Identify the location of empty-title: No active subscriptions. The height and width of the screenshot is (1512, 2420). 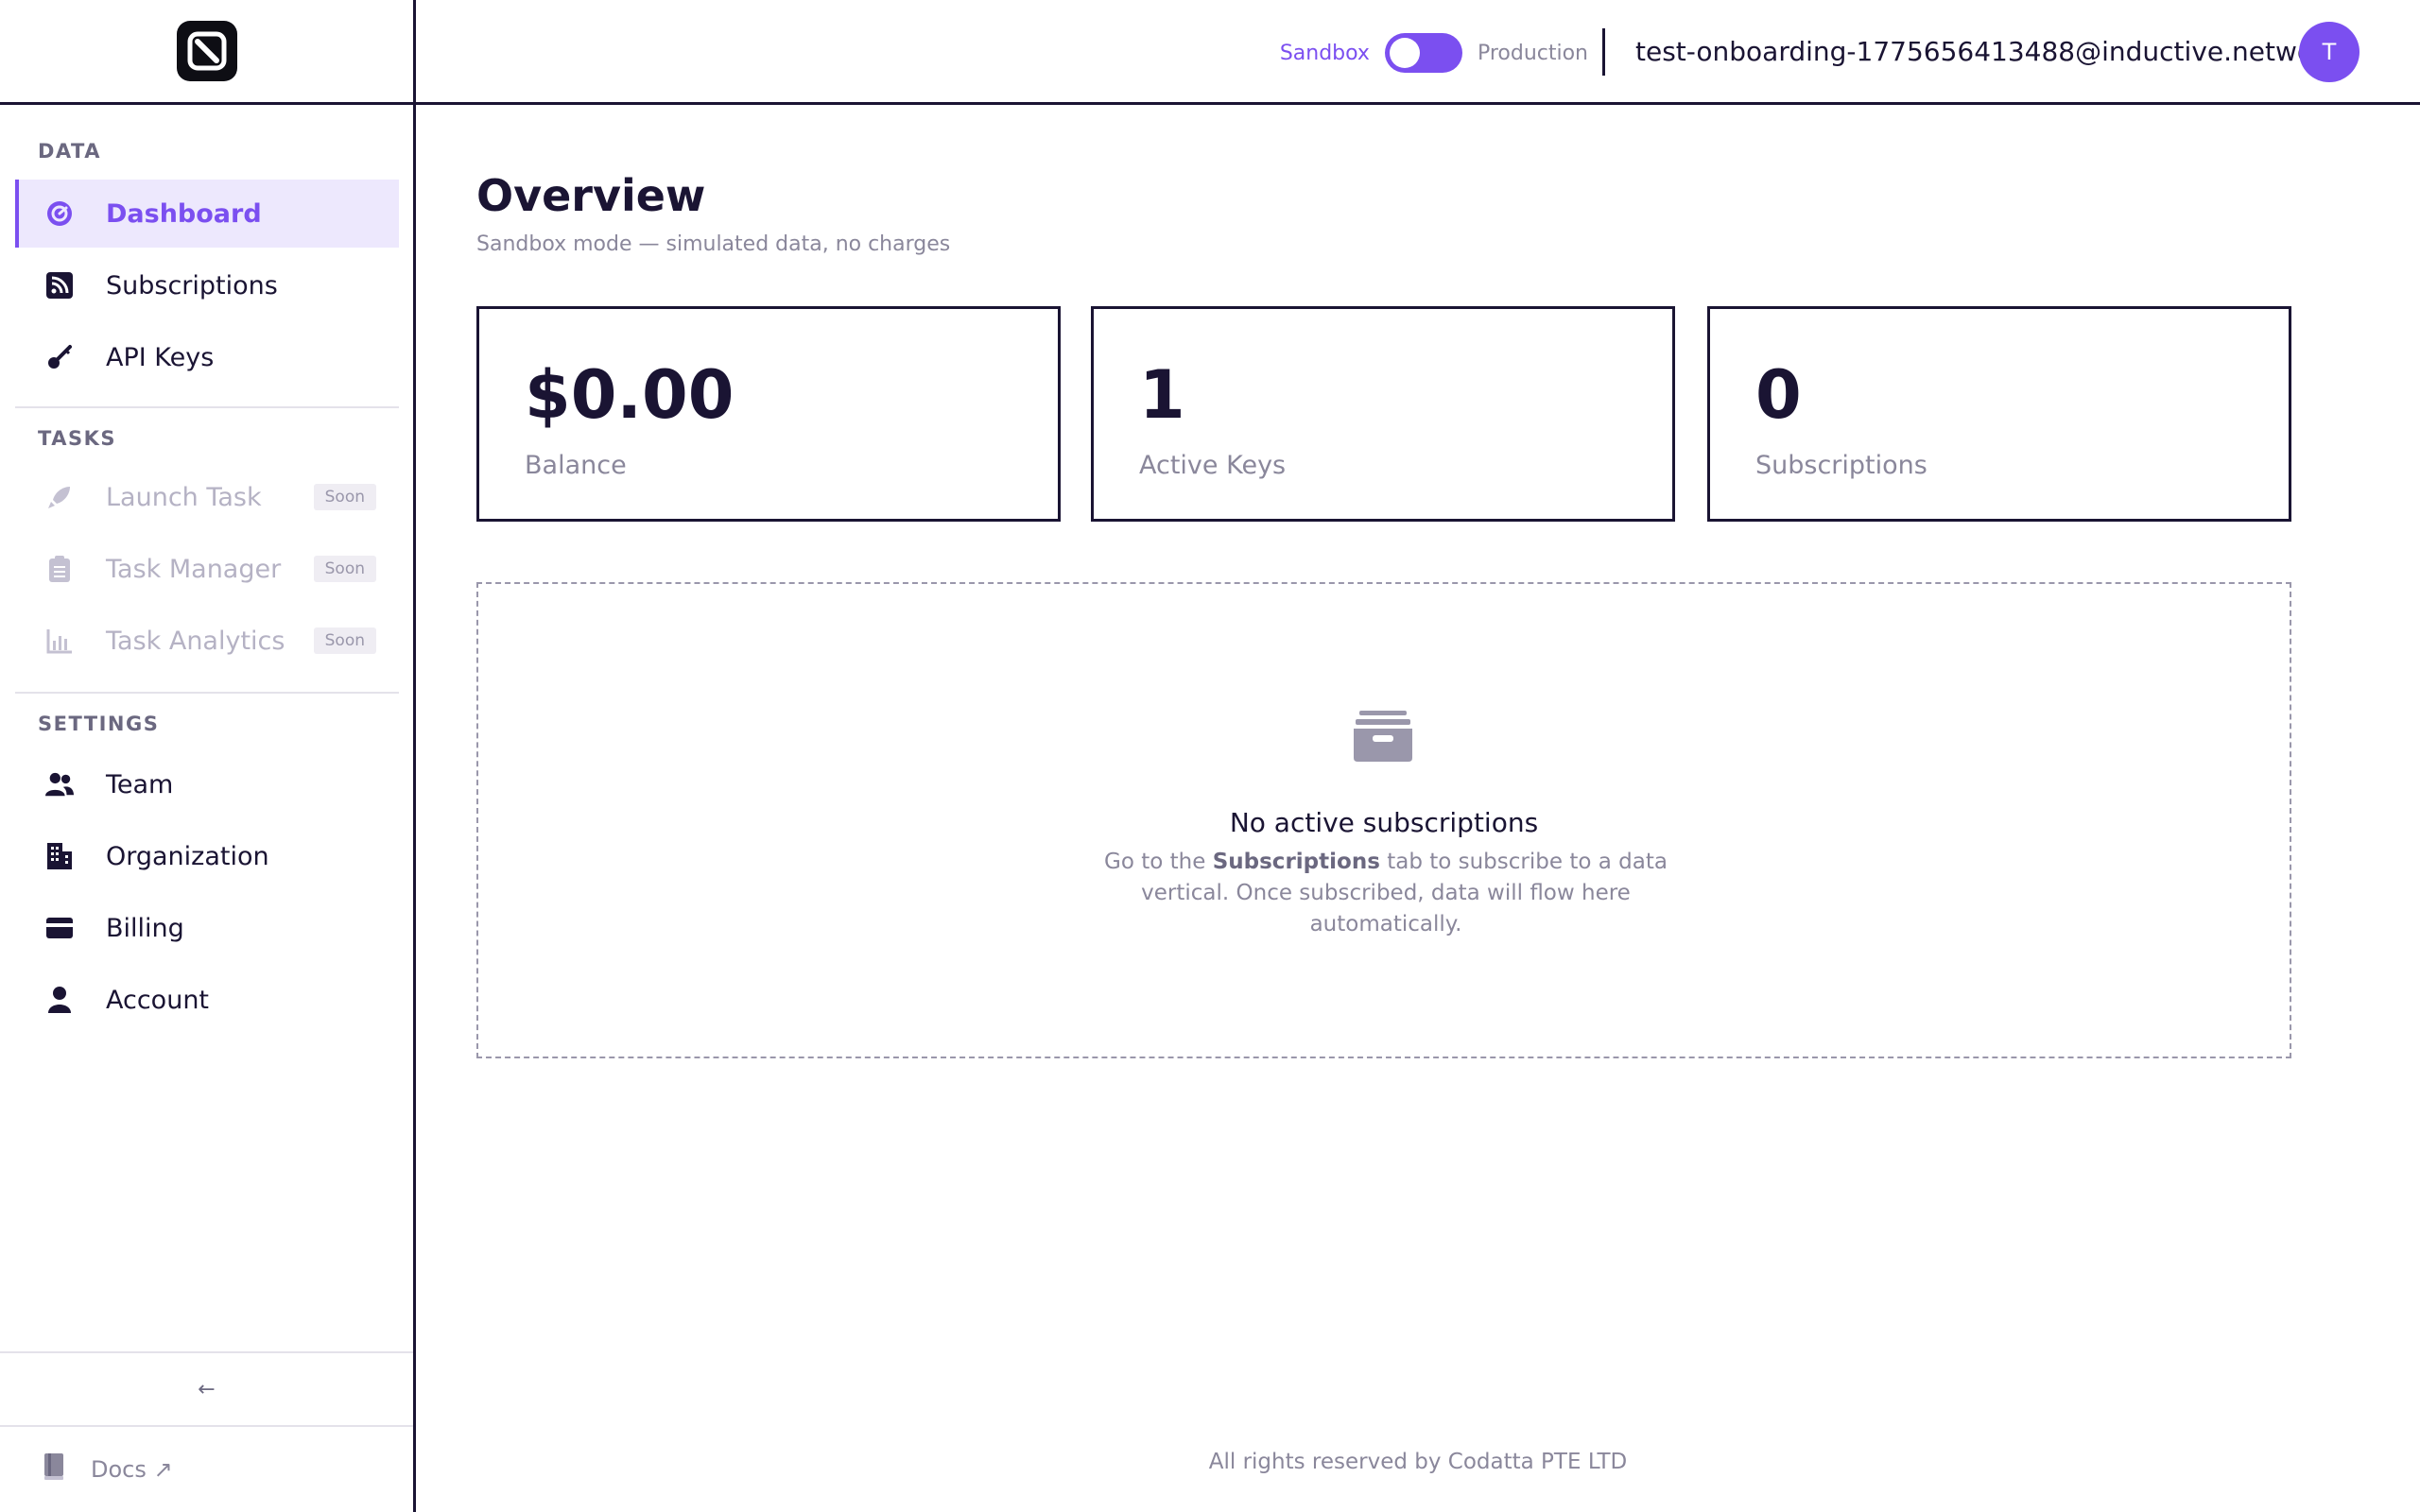
(1384, 822).